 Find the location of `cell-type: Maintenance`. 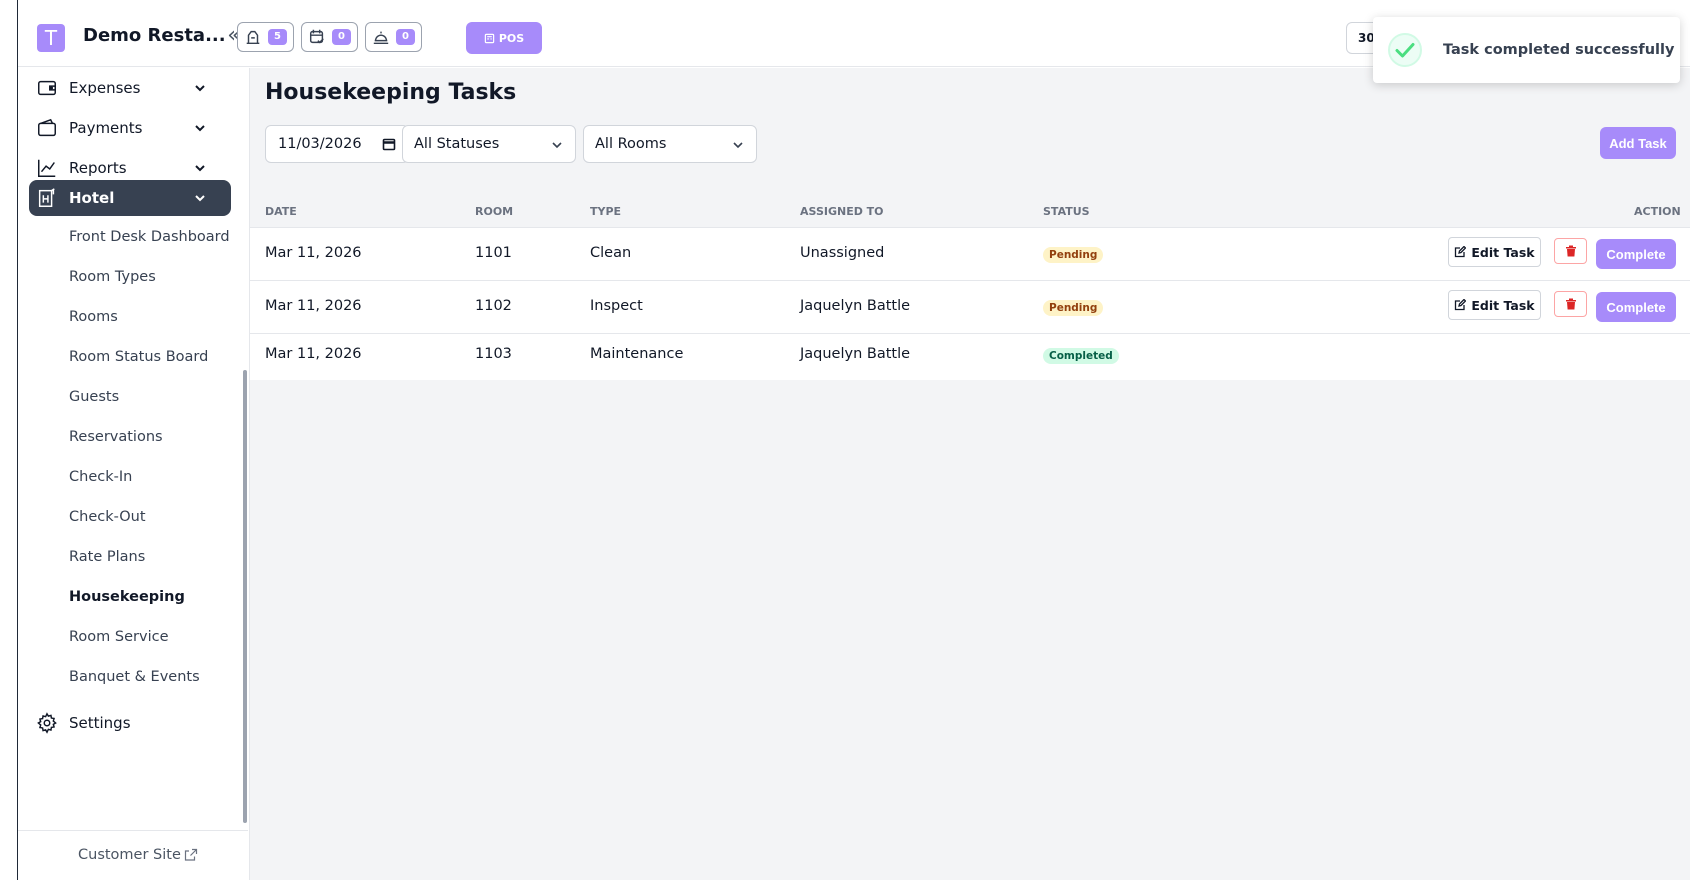

cell-type: Maintenance is located at coordinates (637, 354).